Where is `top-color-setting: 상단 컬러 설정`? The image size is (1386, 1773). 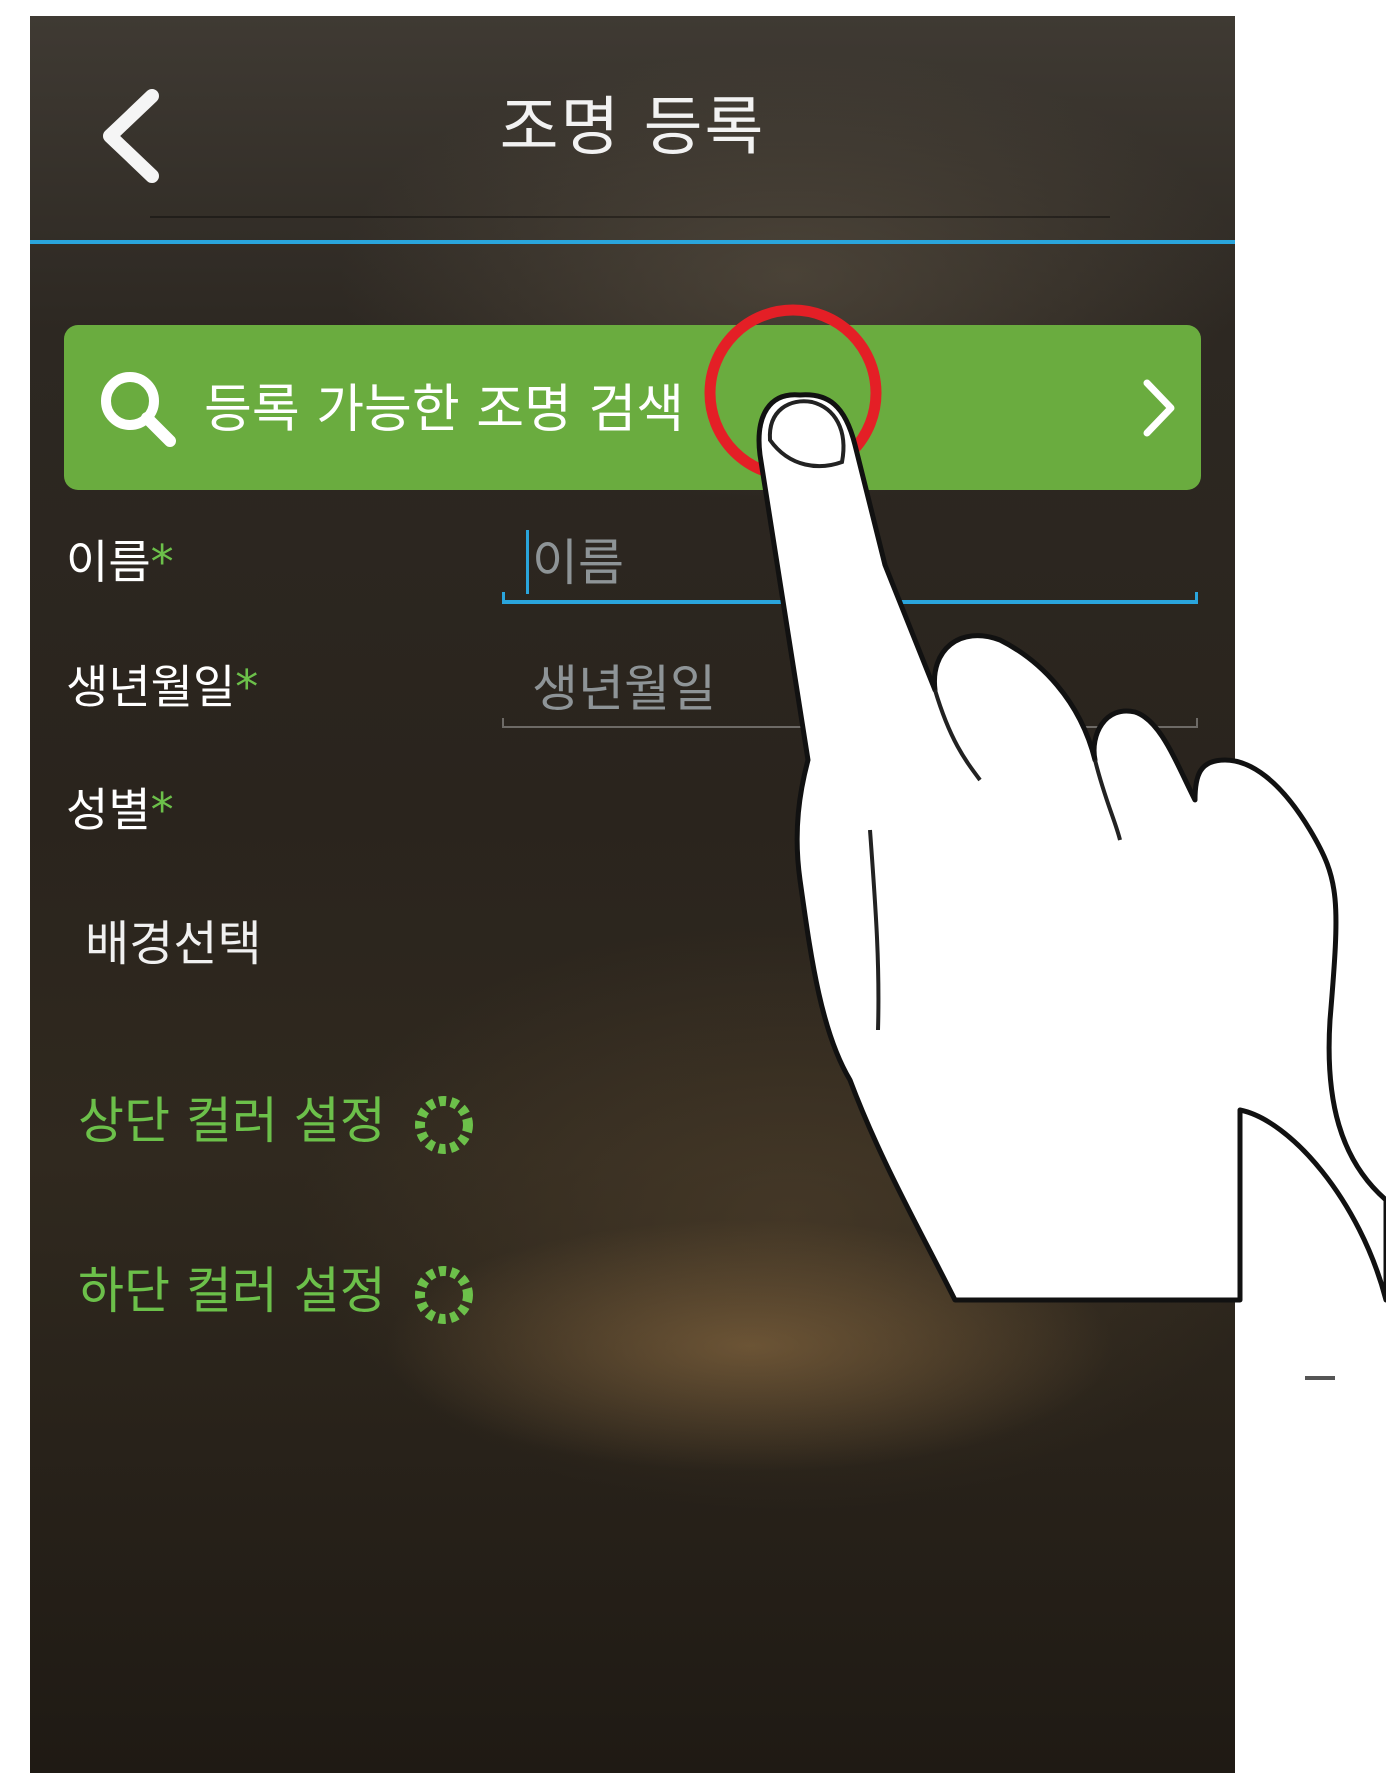
top-color-setting: 상단 컬러 설정 is located at coordinates (278, 1120).